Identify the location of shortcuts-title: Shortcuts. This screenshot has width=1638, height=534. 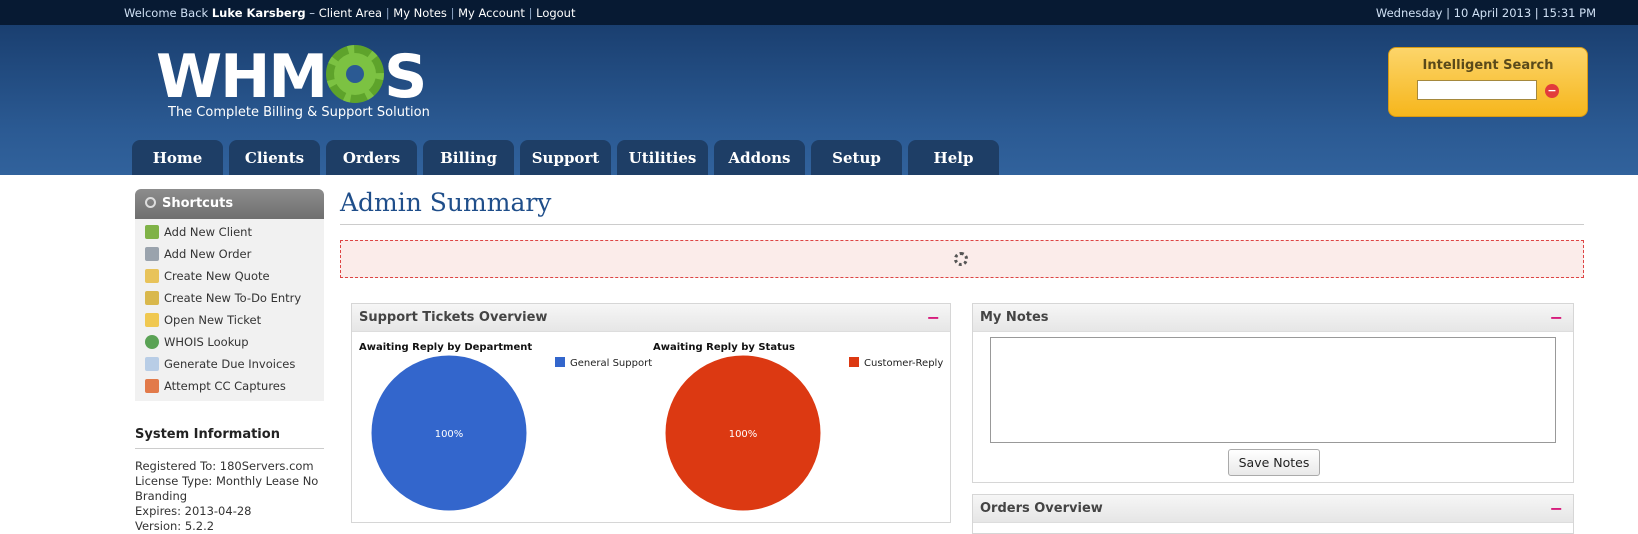
(198, 203).